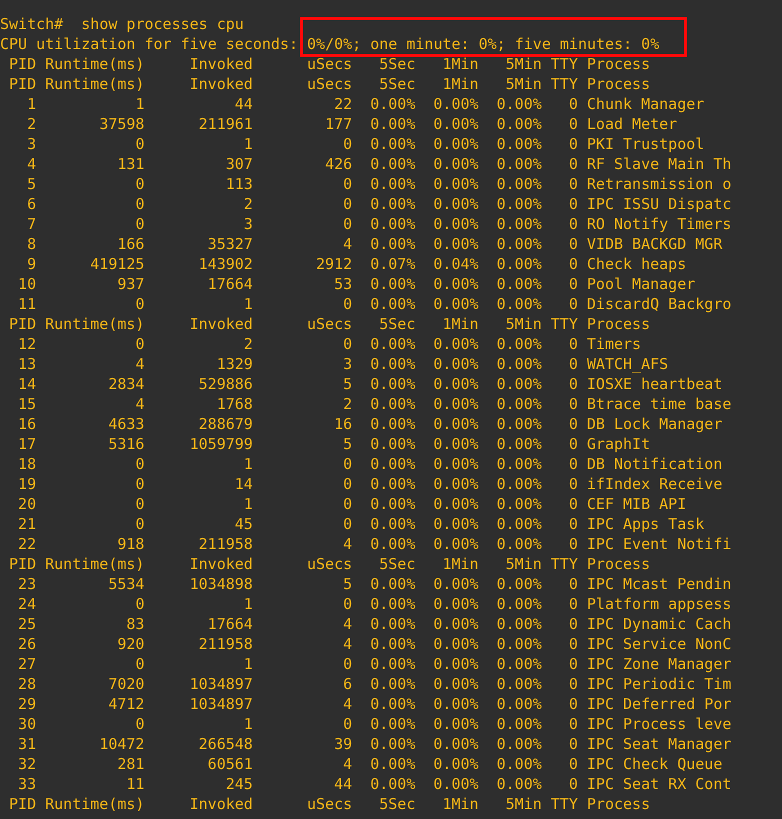 This screenshot has width=782, height=819. What do you see at coordinates (243, 524) in the screenshot?
I see `table-cell-text: 45` at bounding box center [243, 524].